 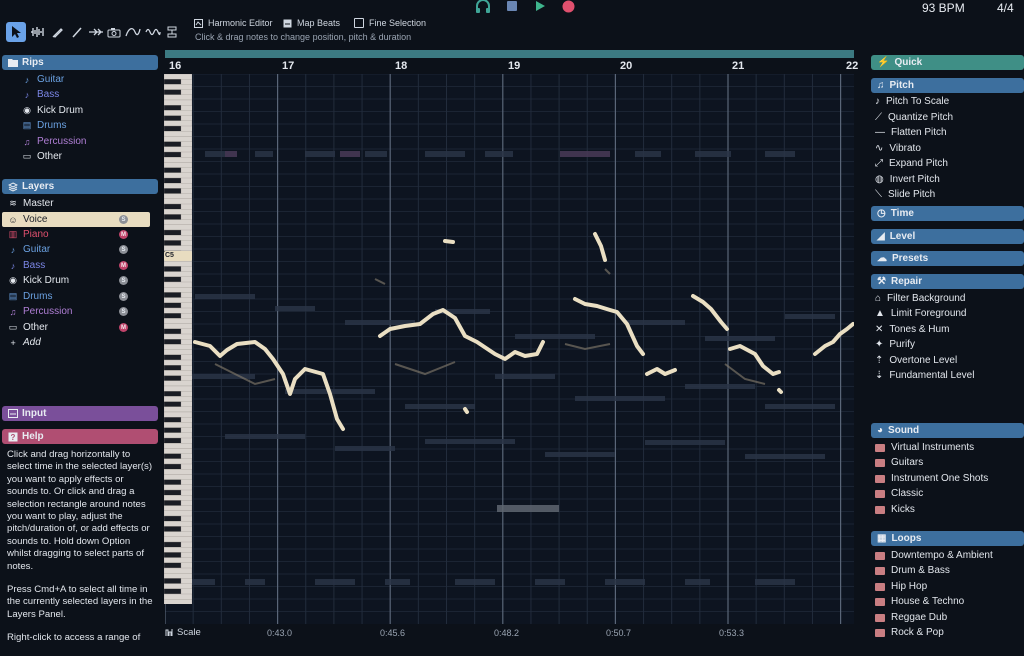 I want to click on sound-header: ◕ Sound, so click(x=947, y=430).